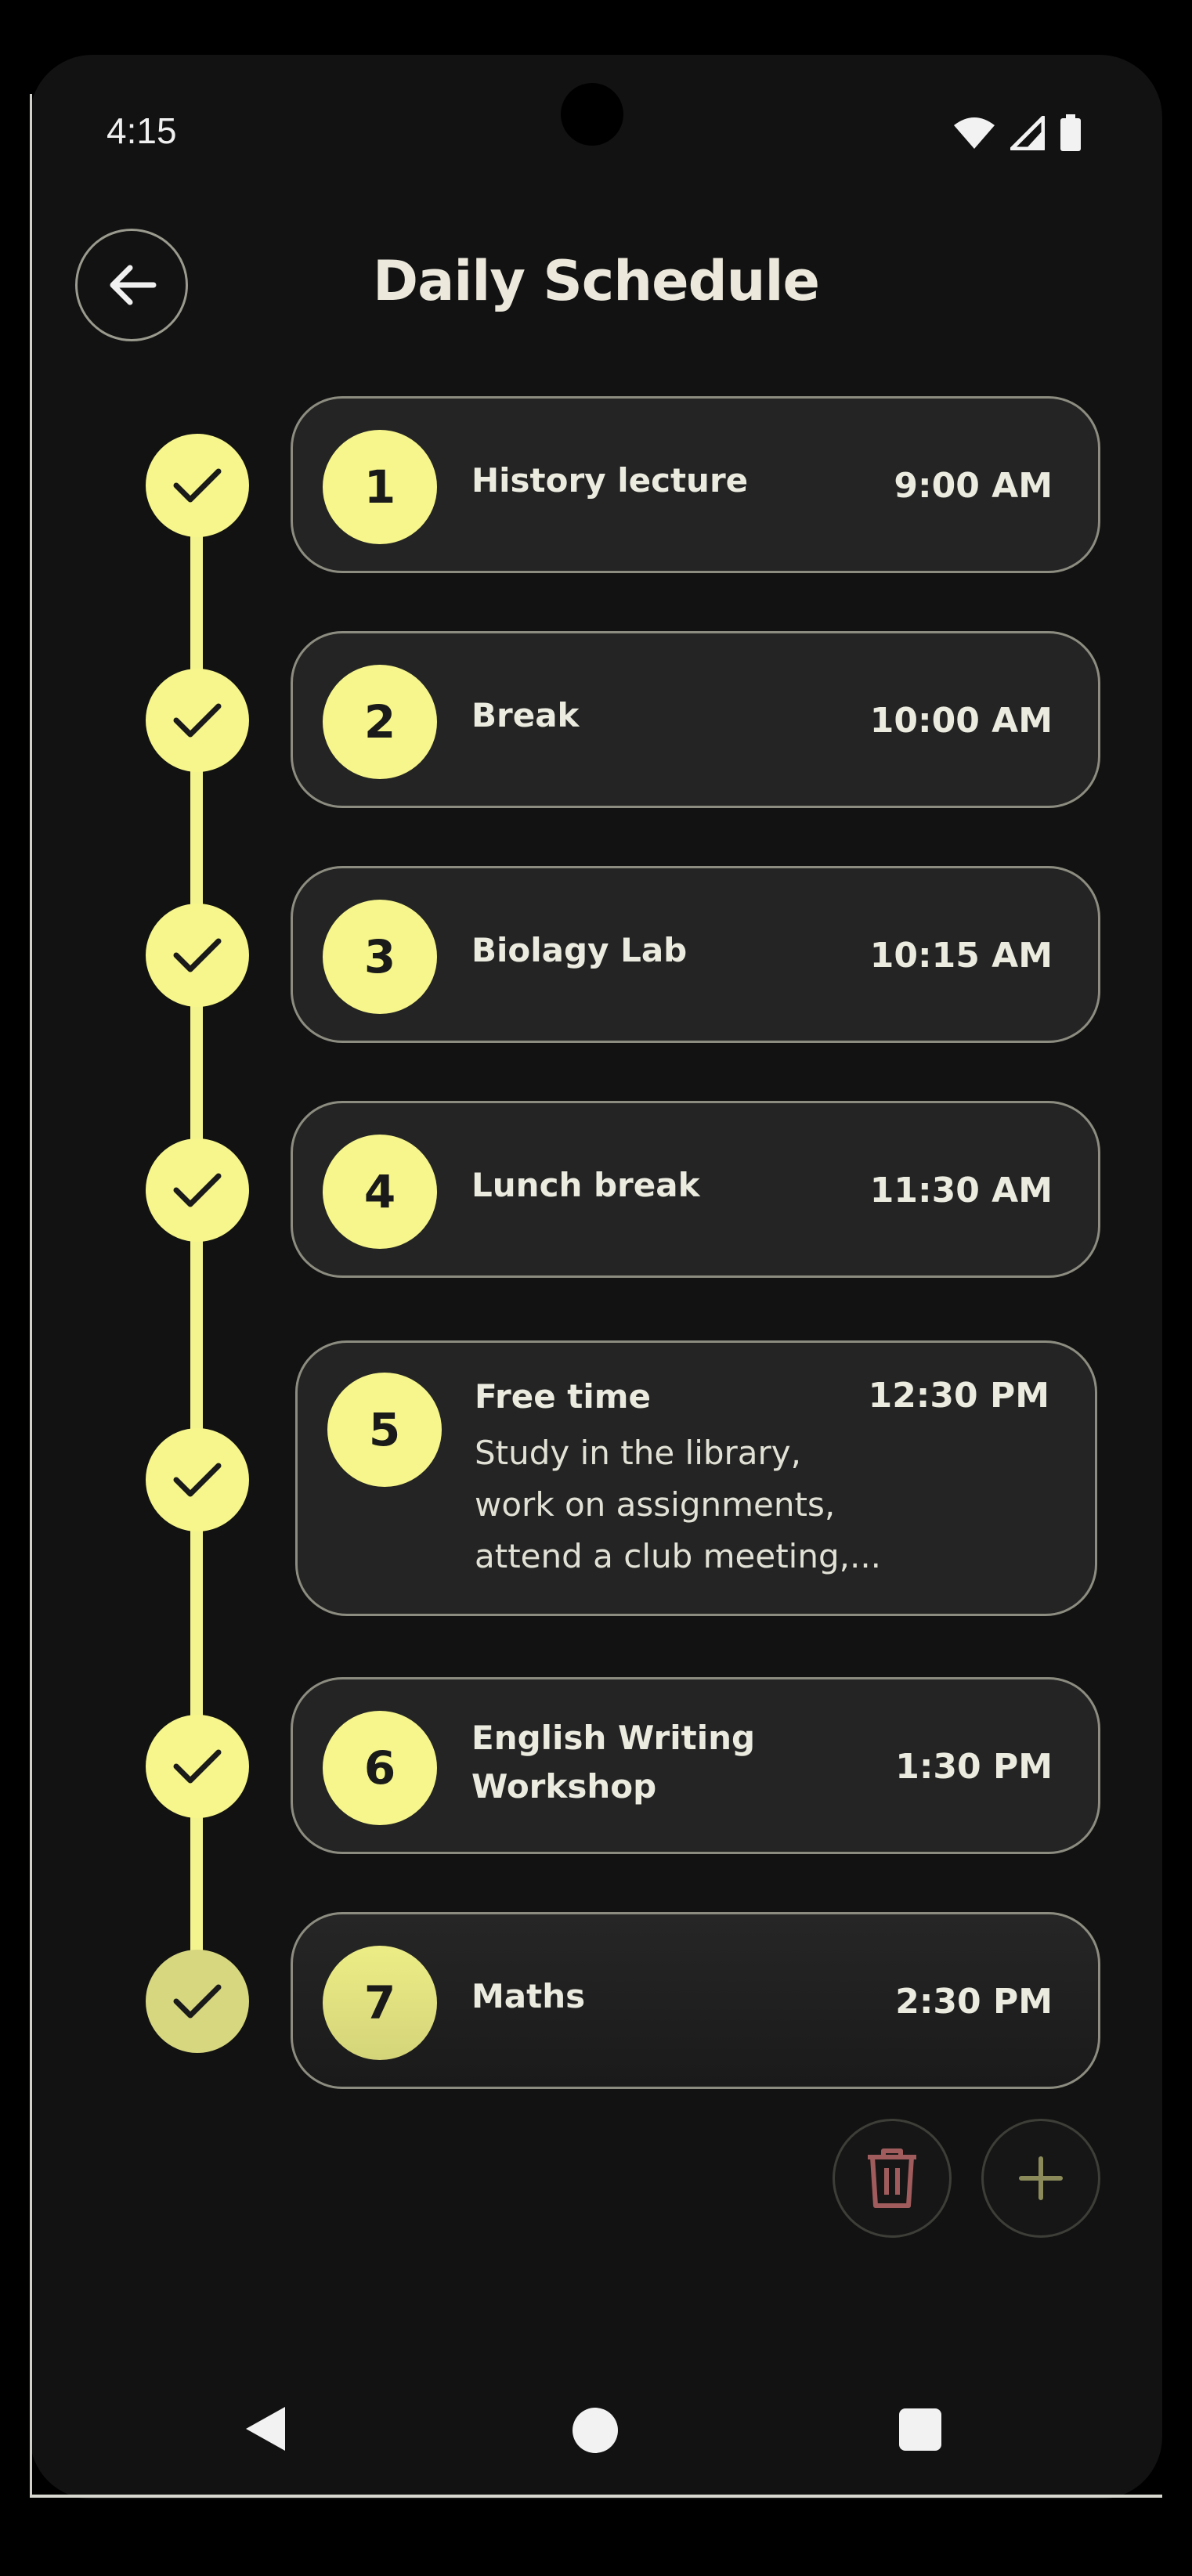 The width and height of the screenshot is (1192, 2576). Describe the element at coordinates (380, 487) in the screenshot. I see `item-number: 1` at that location.